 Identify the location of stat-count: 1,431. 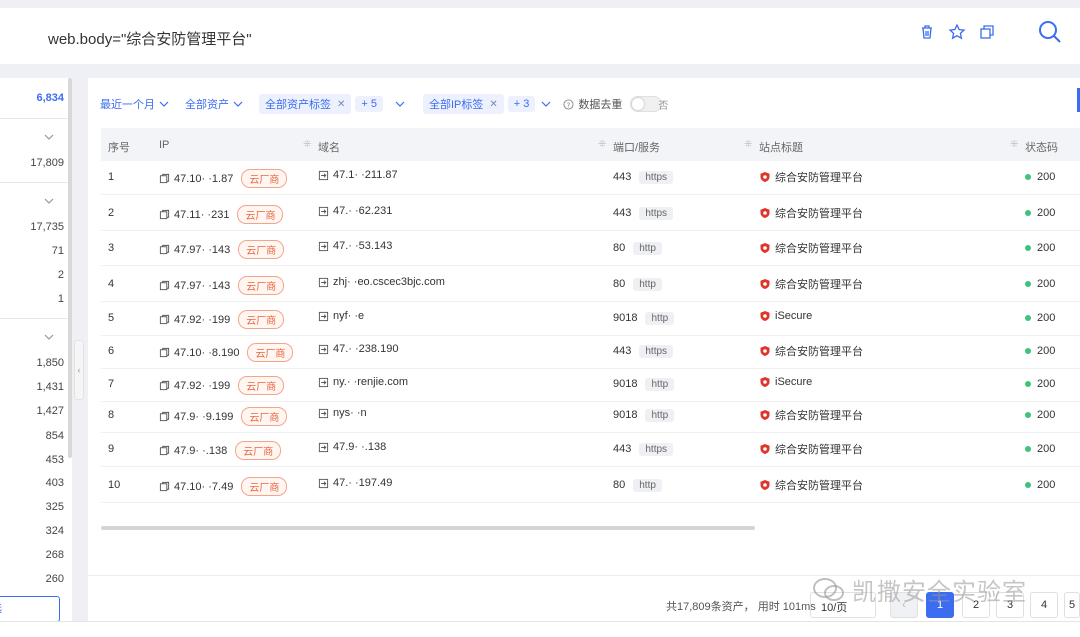
(32, 387).